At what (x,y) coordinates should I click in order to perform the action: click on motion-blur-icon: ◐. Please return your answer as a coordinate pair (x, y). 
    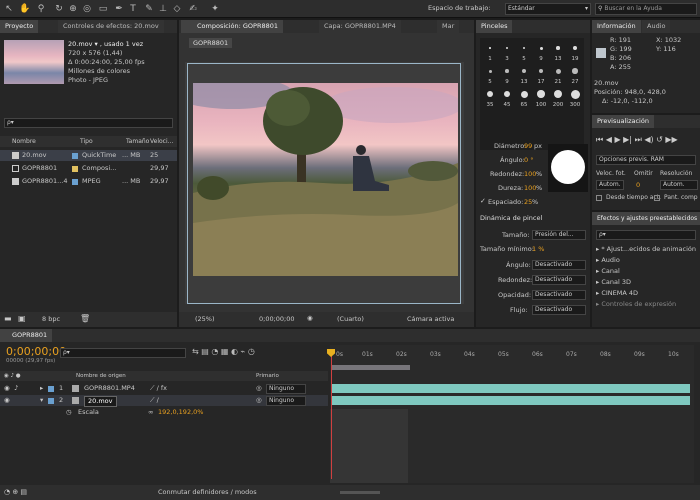
    Looking at the image, I should click on (234, 351).